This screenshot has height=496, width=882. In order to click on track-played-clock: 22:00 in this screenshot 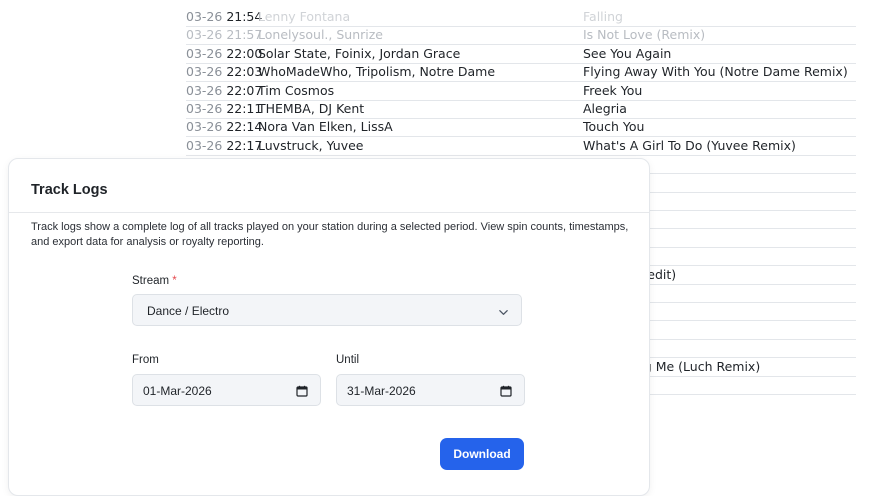, I will do `click(244, 53)`.